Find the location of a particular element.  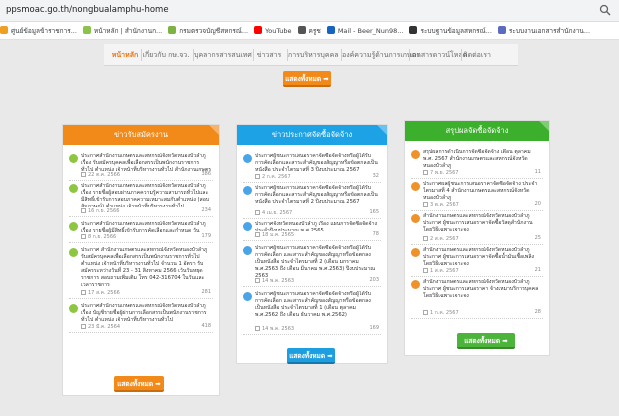

top-show-all-button: แสดงทั้งหมด ➡ is located at coordinates (307, 79).